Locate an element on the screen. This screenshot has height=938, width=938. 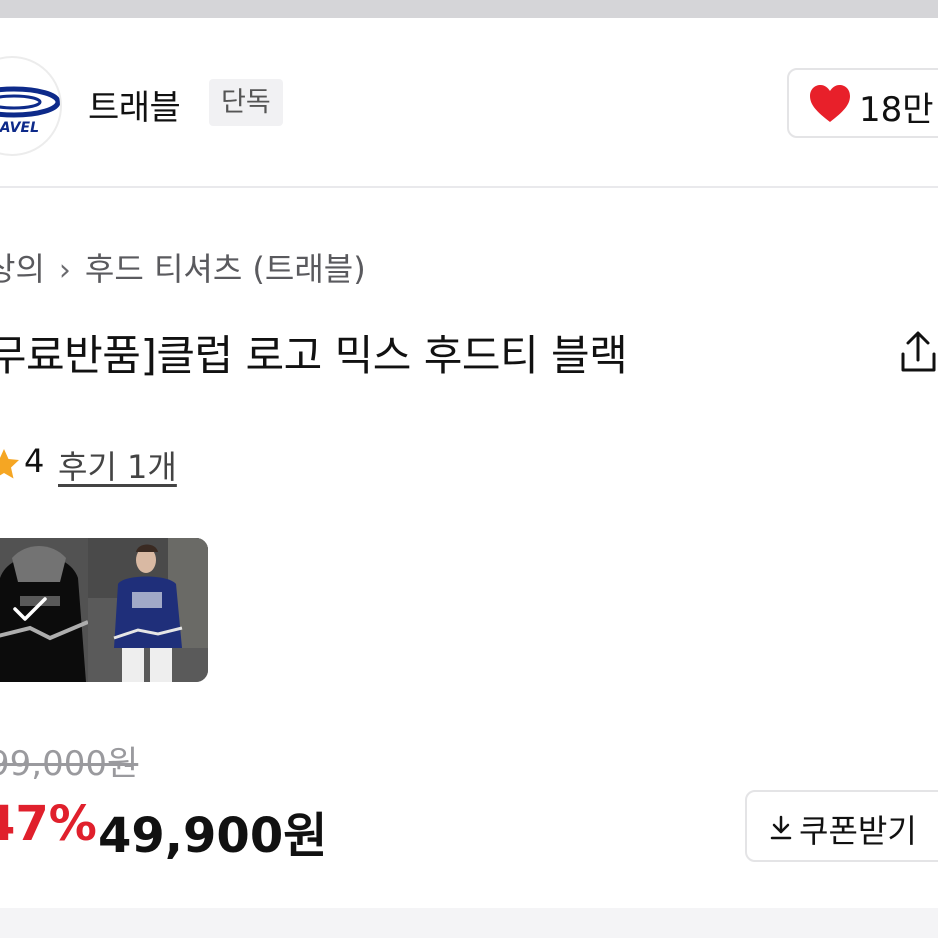
share-icon is located at coordinates (918, 352).